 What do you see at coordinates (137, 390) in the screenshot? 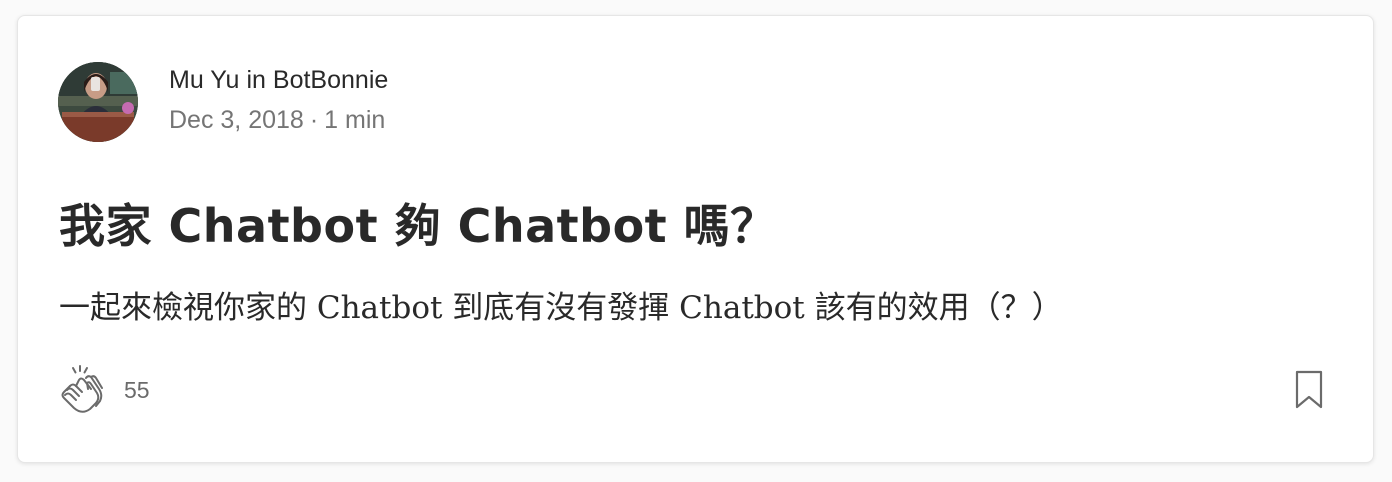
I see `clap-count: 55` at bounding box center [137, 390].